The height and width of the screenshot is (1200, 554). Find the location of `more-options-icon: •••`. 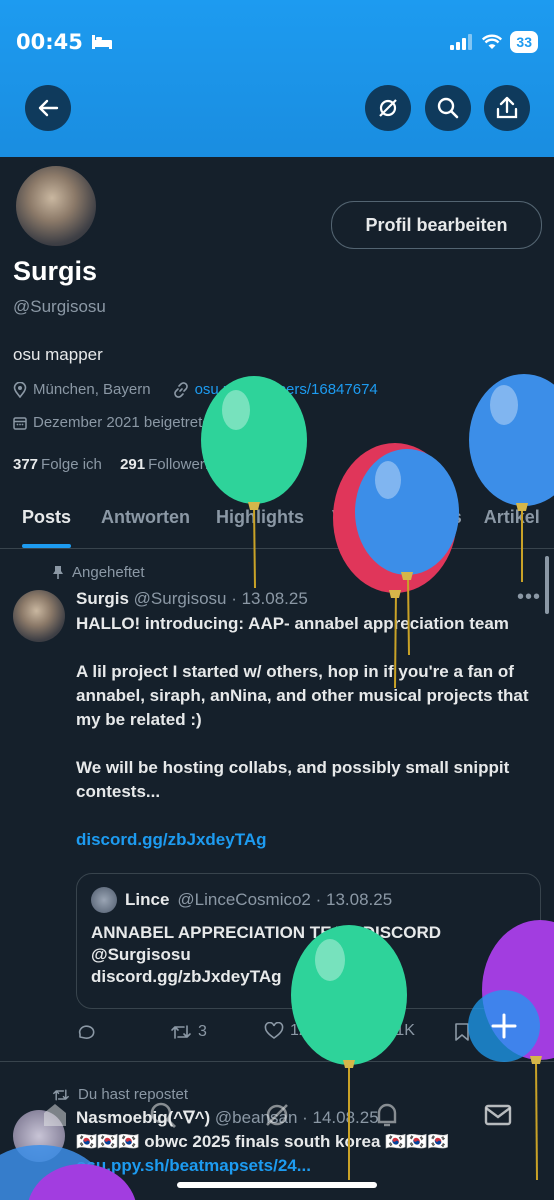

more-options-icon: ••• is located at coordinates (529, 597).